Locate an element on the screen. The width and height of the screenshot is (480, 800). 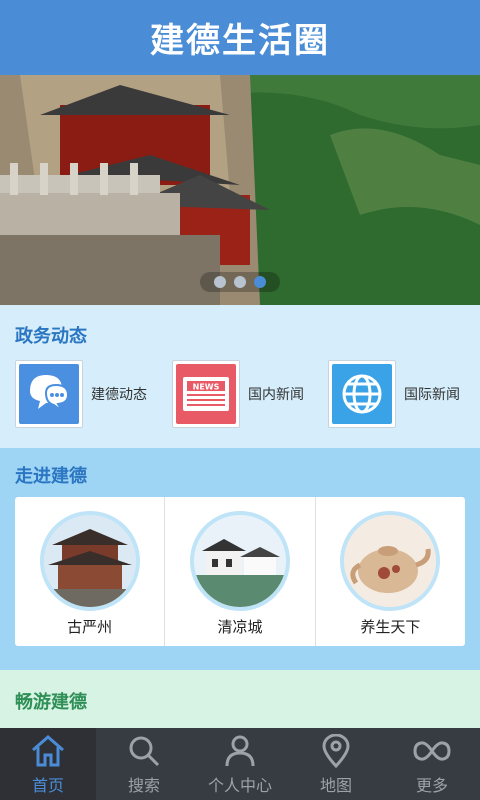
tab-profile: 个人中心 is located at coordinates (240, 764).